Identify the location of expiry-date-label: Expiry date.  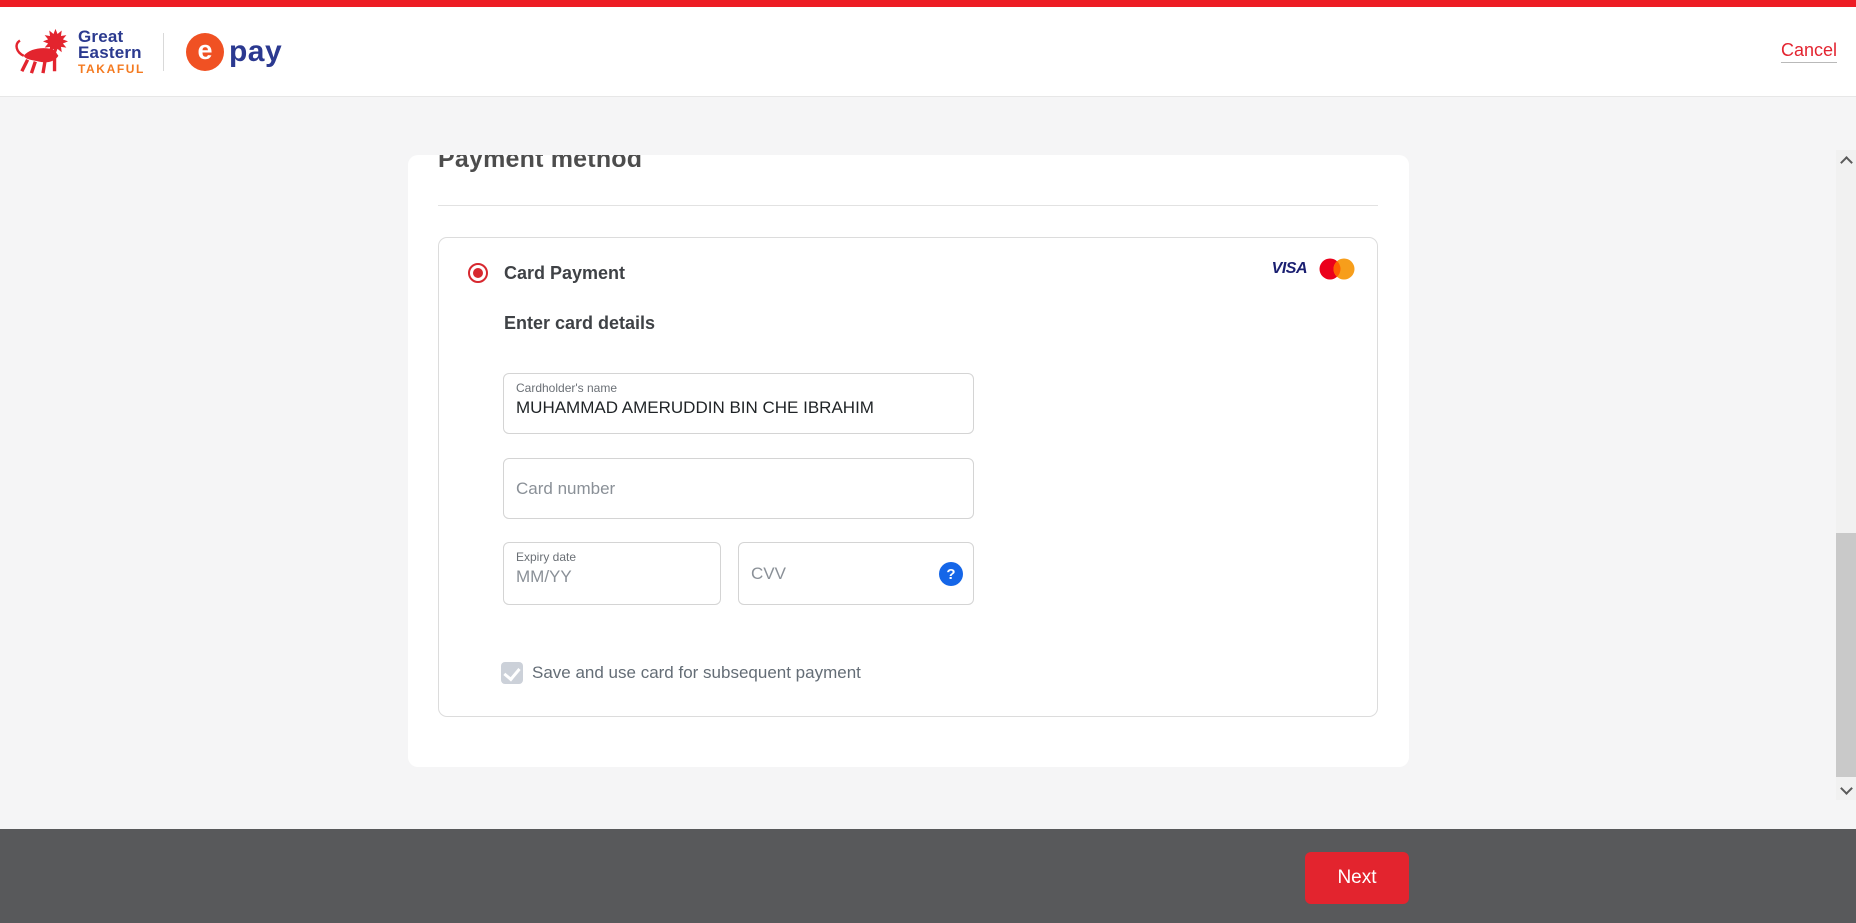
(546, 557).